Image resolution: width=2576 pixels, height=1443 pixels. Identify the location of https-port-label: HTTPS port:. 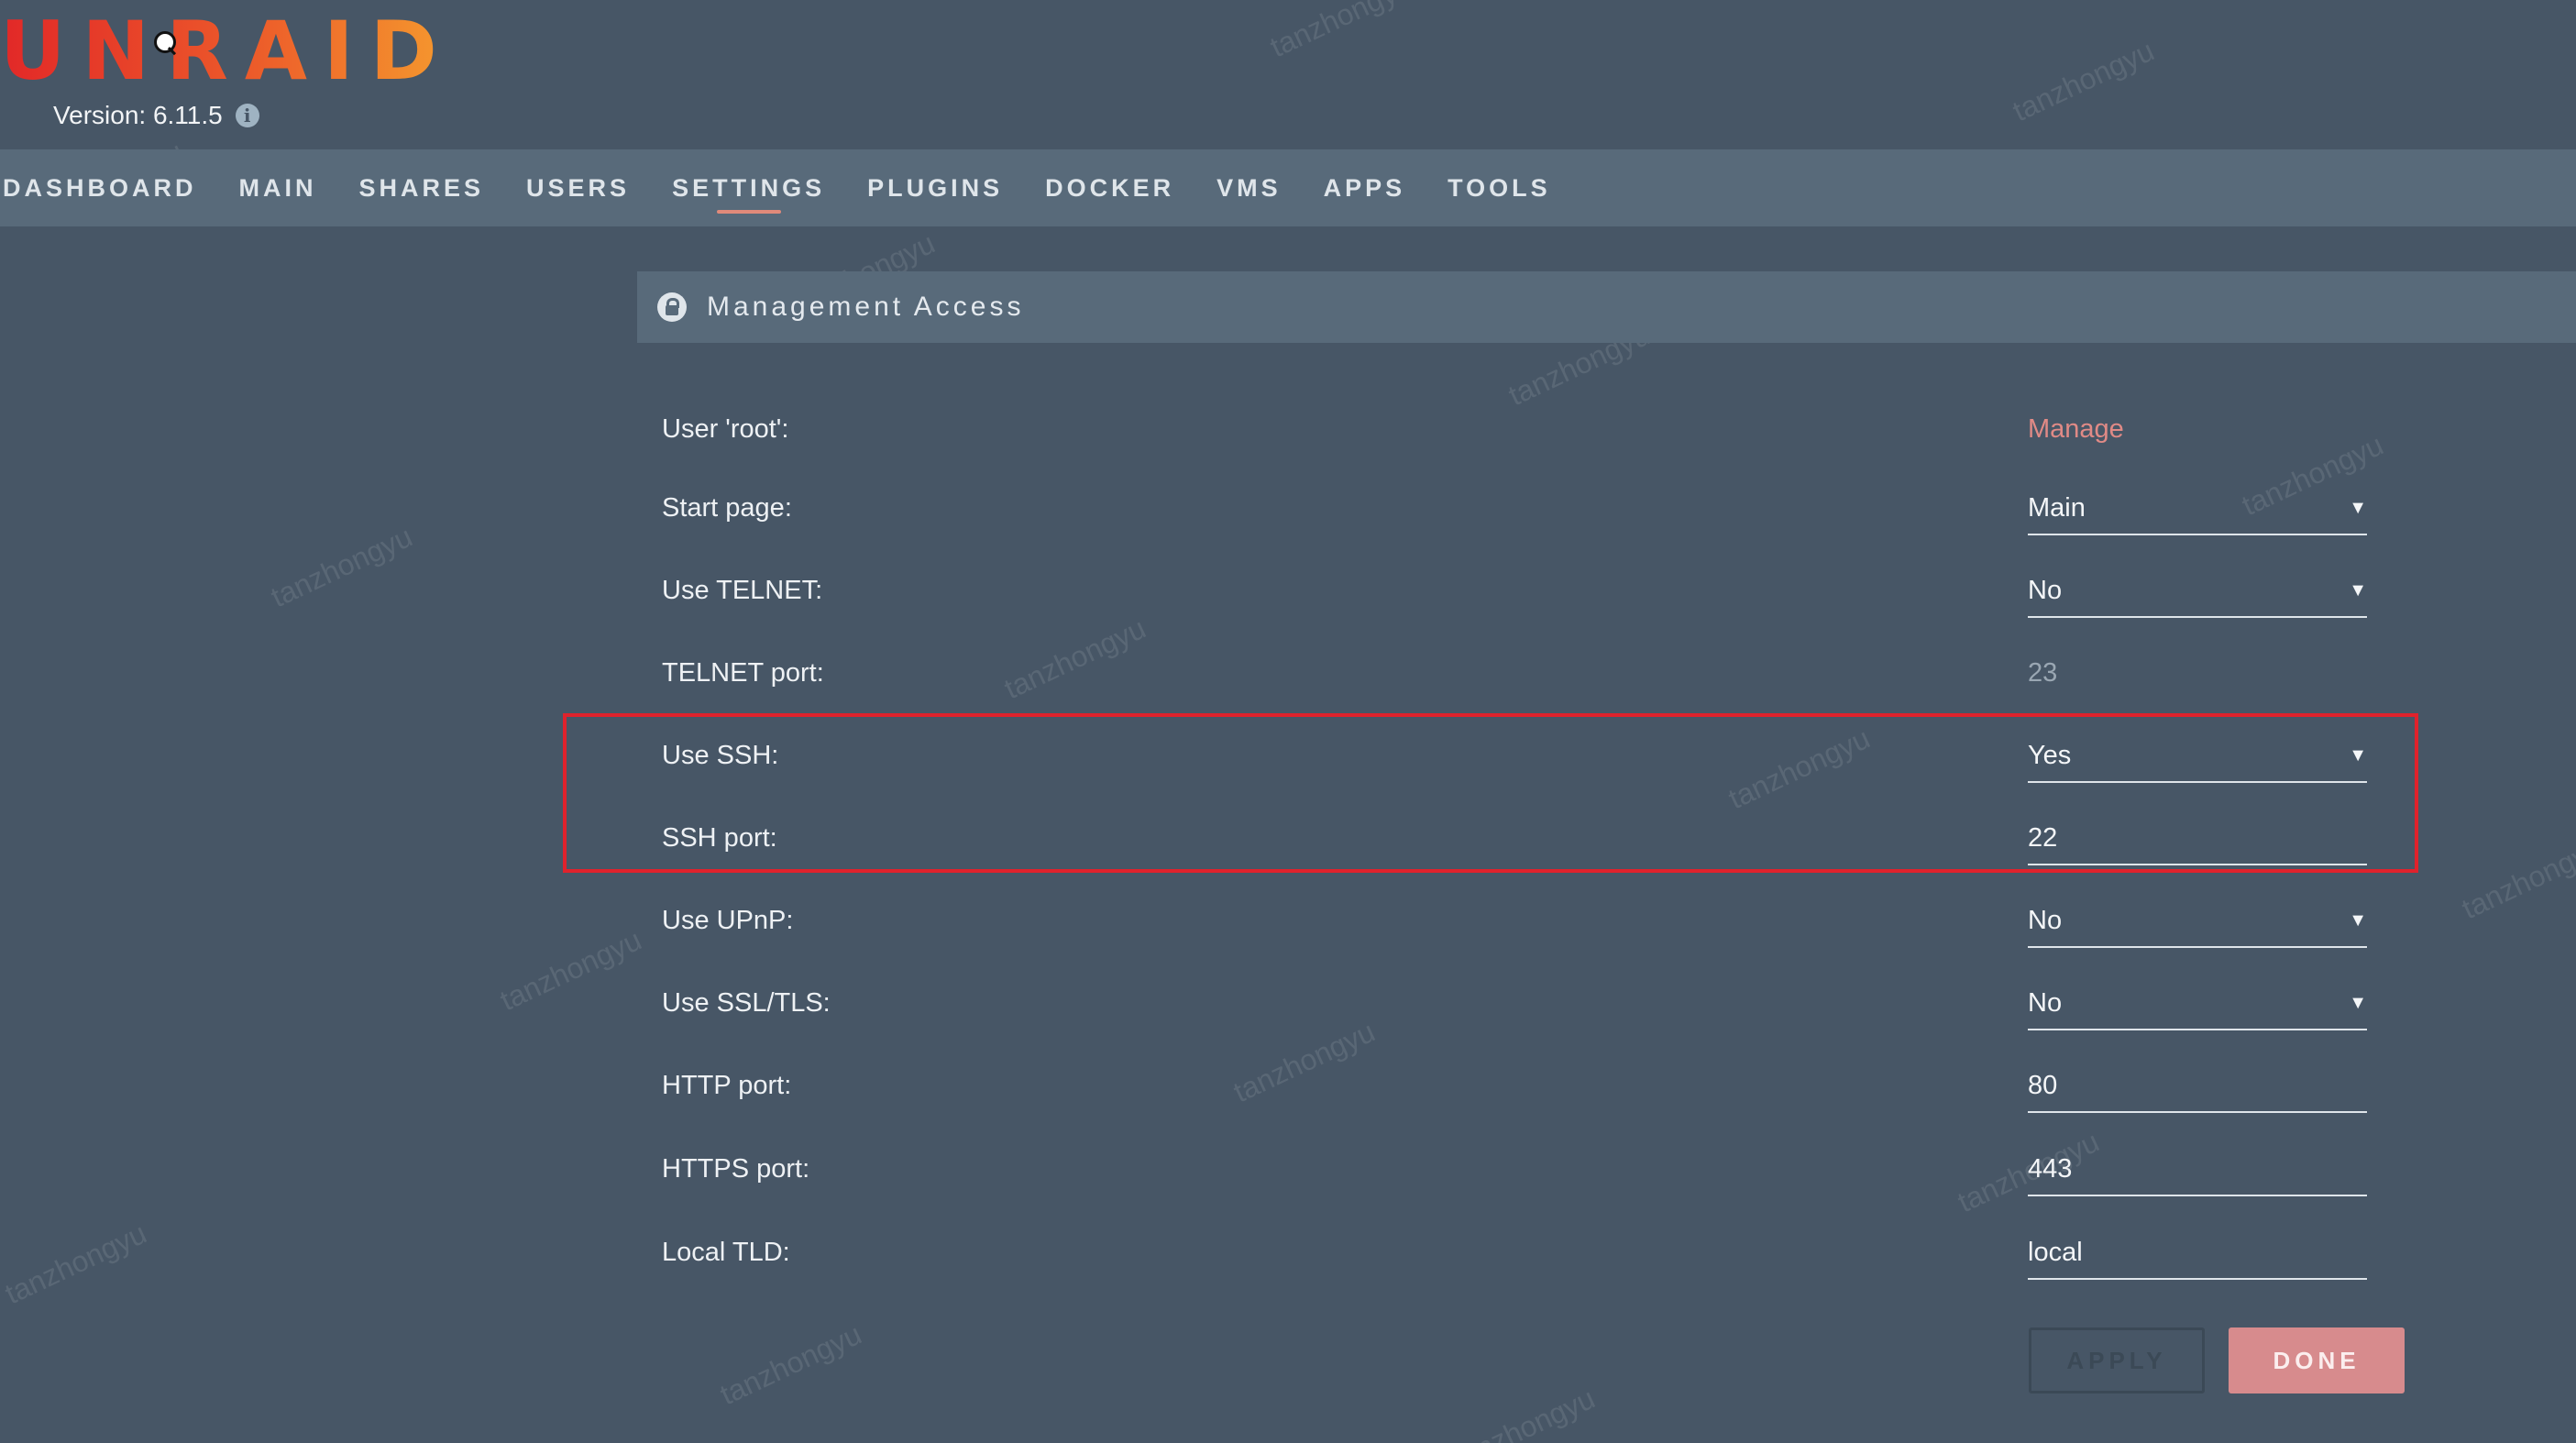
(736, 1169).